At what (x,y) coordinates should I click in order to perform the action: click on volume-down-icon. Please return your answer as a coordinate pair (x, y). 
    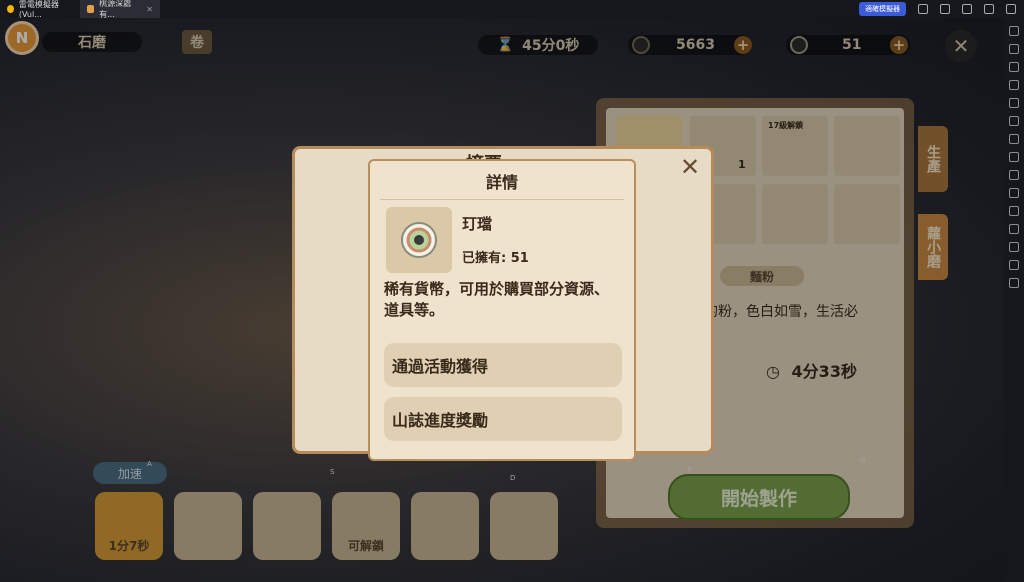
    Looking at the image, I should click on (1014, 85).